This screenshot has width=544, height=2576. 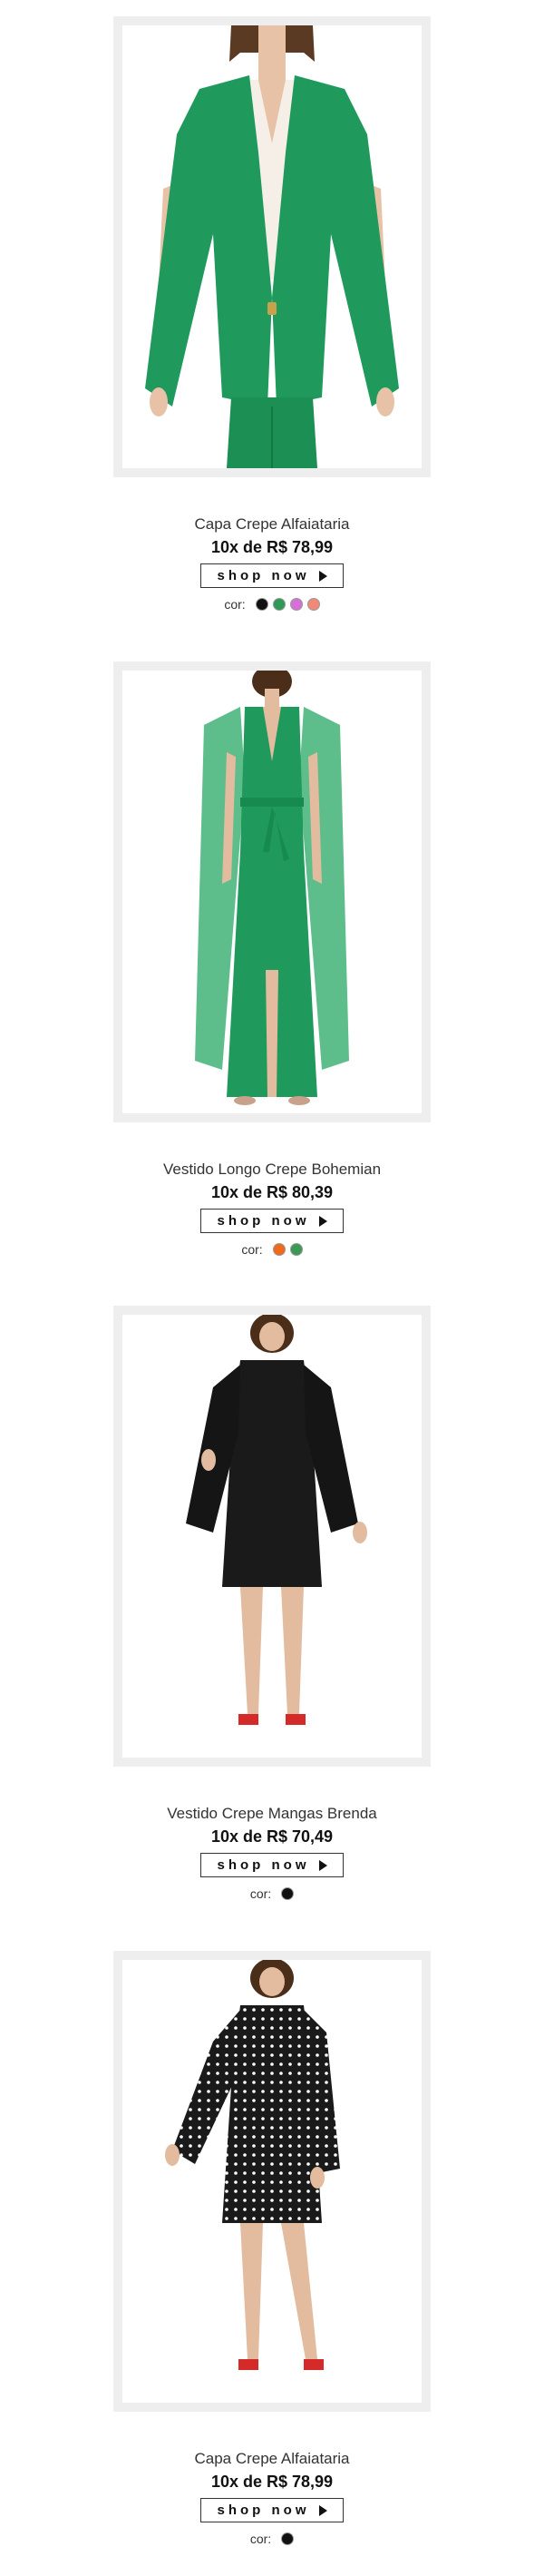 What do you see at coordinates (272, 1170) in the screenshot?
I see `product-name: Vestido Longo Crepe Bohemian` at bounding box center [272, 1170].